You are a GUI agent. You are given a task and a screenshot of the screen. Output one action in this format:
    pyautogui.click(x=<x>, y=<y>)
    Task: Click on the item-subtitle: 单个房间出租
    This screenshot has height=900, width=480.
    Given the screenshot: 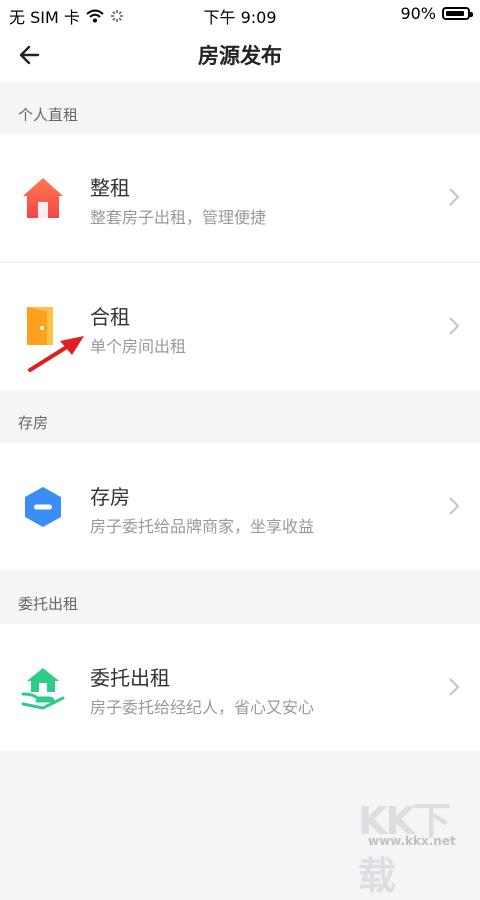 What is the action you would take?
    pyautogui.click(x=138, y=346)
    